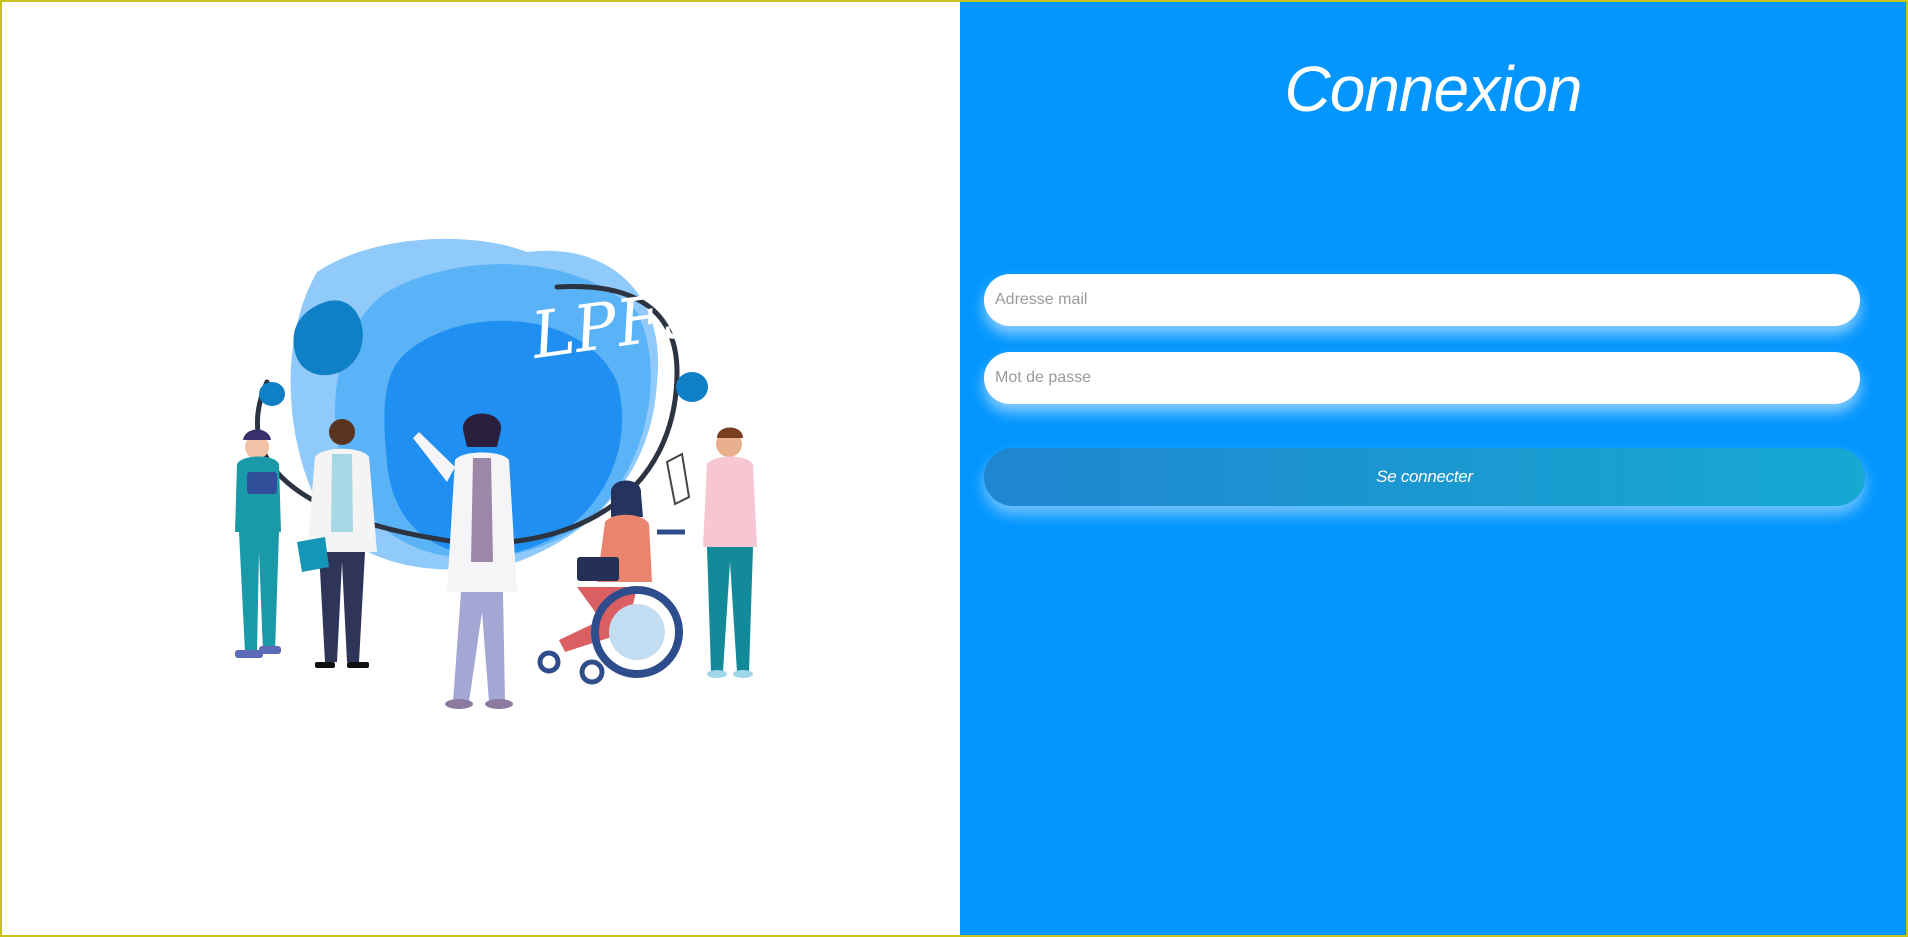 The image size is (1908, 937). Describe the element at coordinates (496, 473) in the screenshot. I see `healthcare-team-illustration: LPFS` at that location.